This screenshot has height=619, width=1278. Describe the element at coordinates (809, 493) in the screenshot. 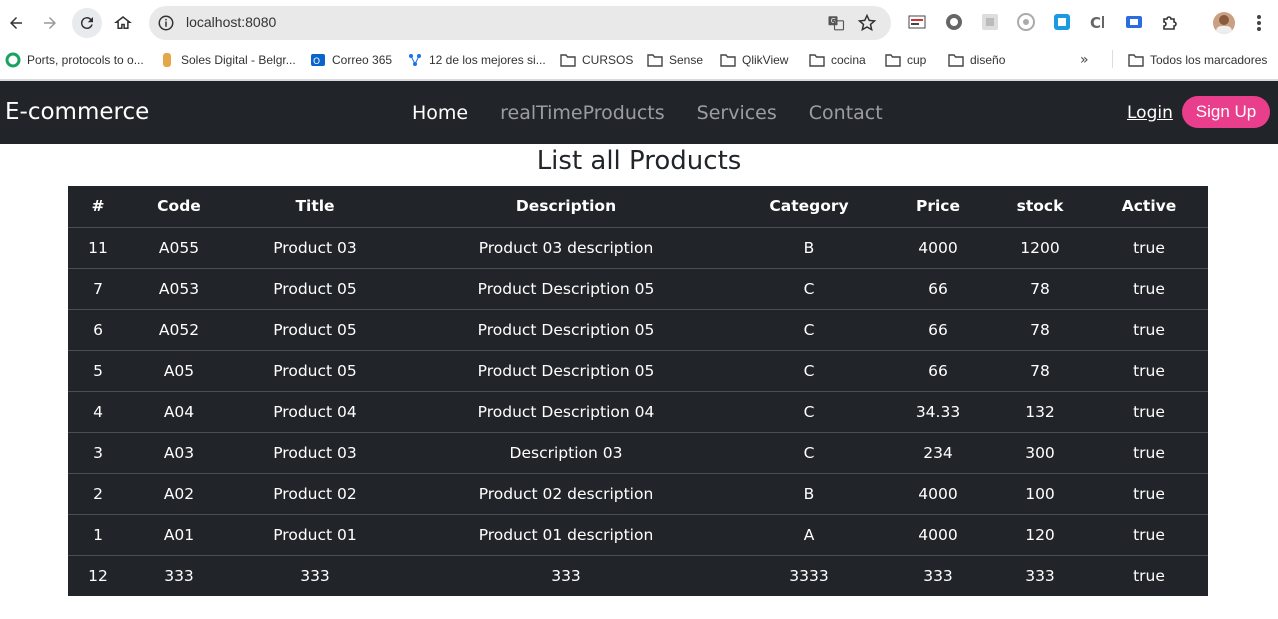

I see `table-cell: B` at that location.